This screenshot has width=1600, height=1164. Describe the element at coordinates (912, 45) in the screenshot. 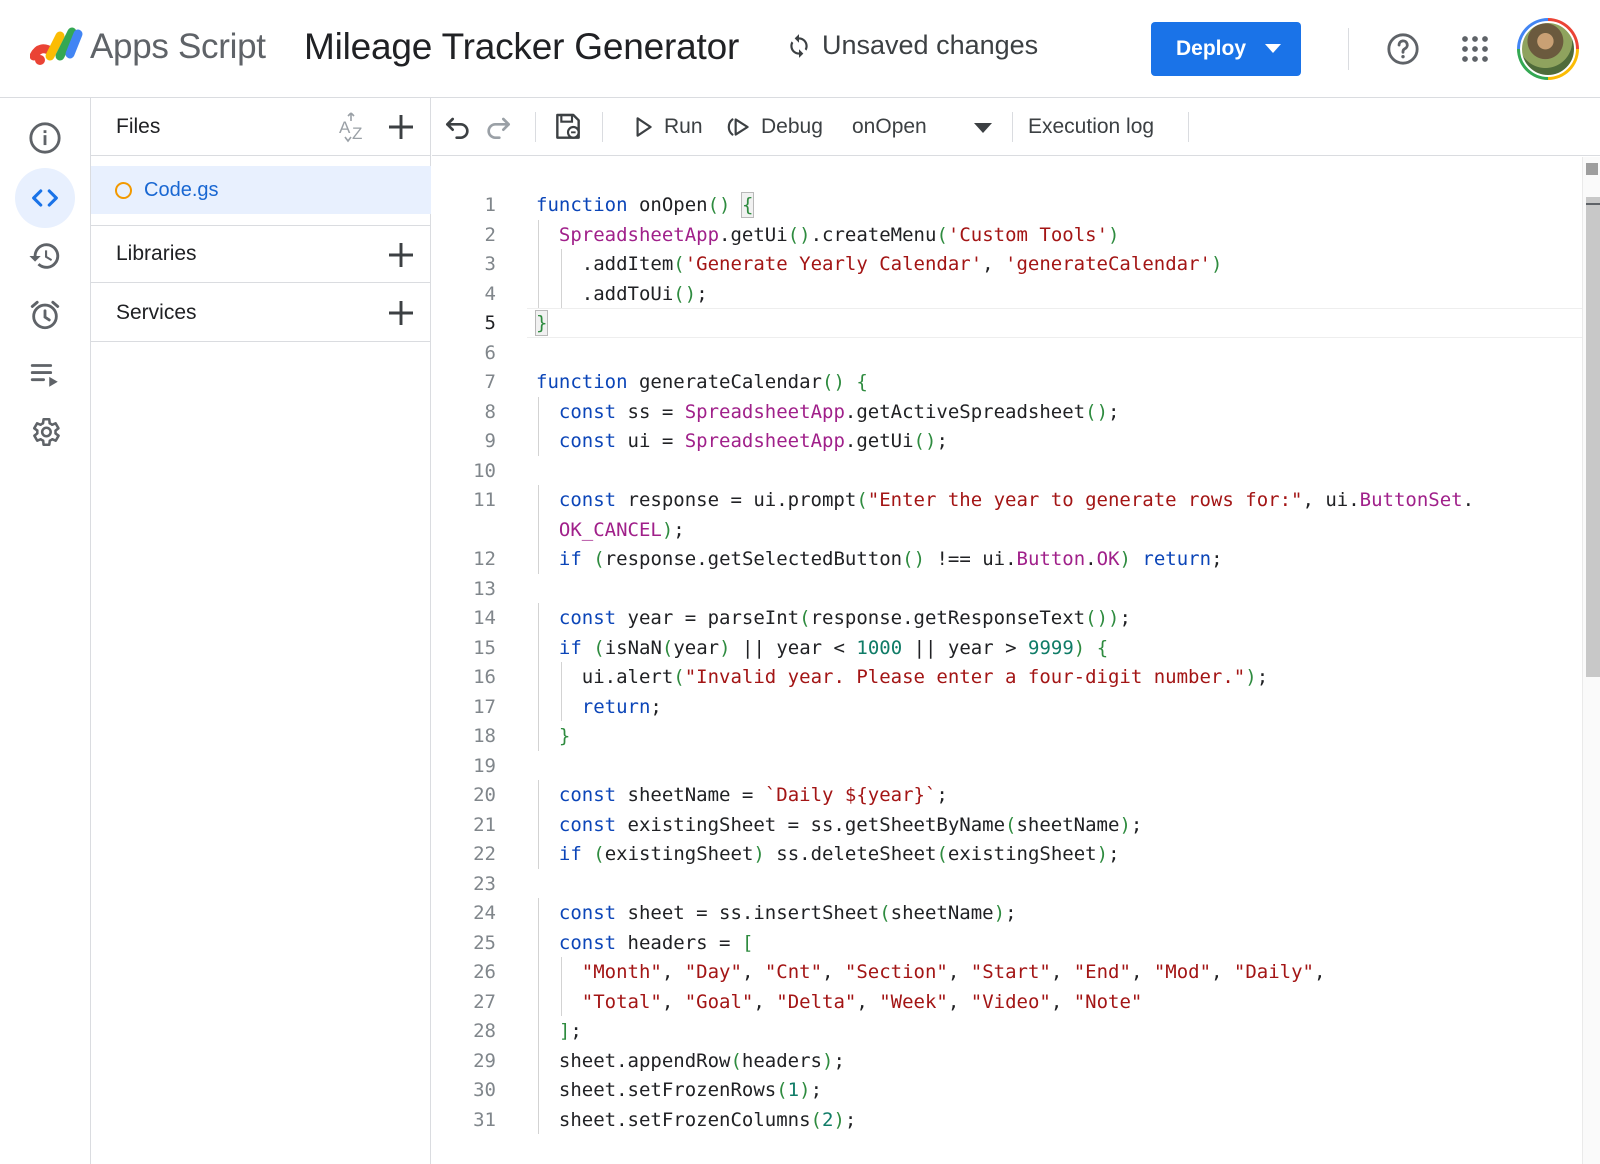

I see `save-status: Unsaved changes` at that location.